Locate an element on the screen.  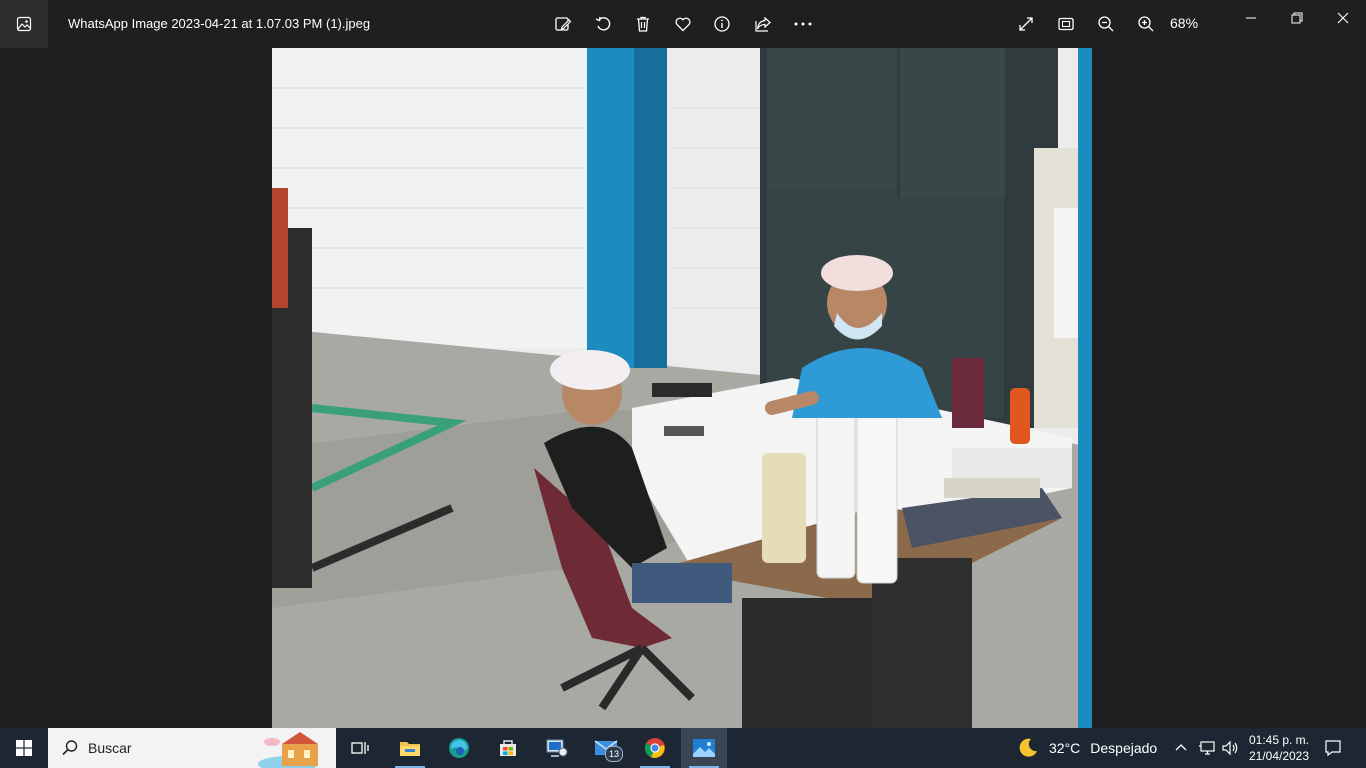
share-button is located at coordinates (763, 24).